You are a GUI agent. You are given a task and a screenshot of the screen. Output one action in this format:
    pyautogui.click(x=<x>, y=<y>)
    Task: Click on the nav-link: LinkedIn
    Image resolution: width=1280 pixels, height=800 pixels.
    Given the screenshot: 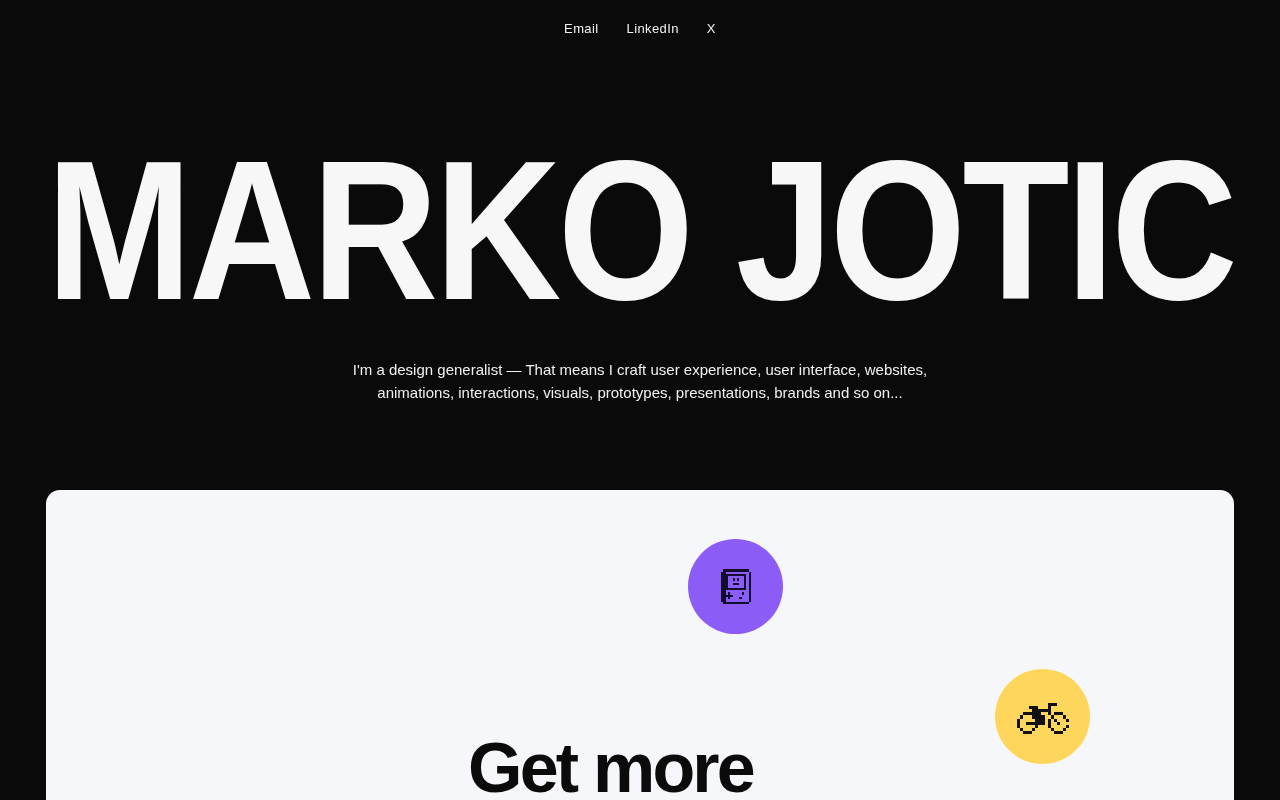 What is the action you would take?
    pyautogui.click(x=652, y=29)
    